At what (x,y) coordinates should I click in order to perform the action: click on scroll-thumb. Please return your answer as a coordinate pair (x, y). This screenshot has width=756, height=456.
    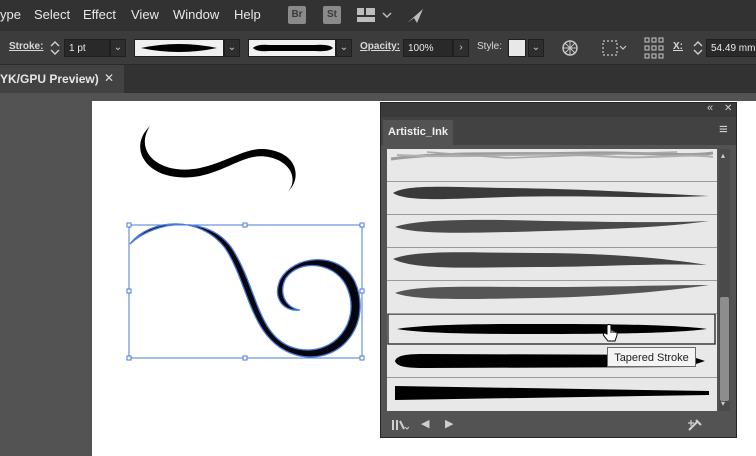
    Looking at the image, I should click on (724, 349).